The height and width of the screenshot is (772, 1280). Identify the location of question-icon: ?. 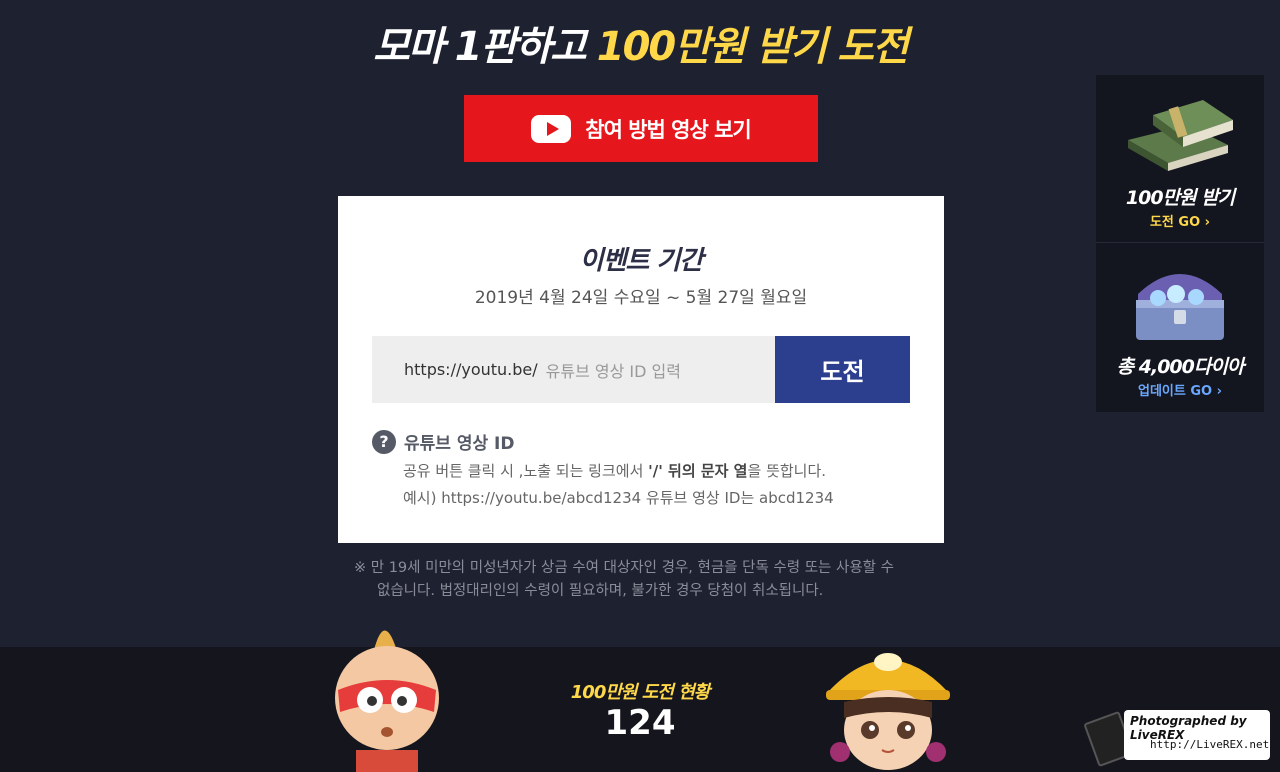
(384, 441).